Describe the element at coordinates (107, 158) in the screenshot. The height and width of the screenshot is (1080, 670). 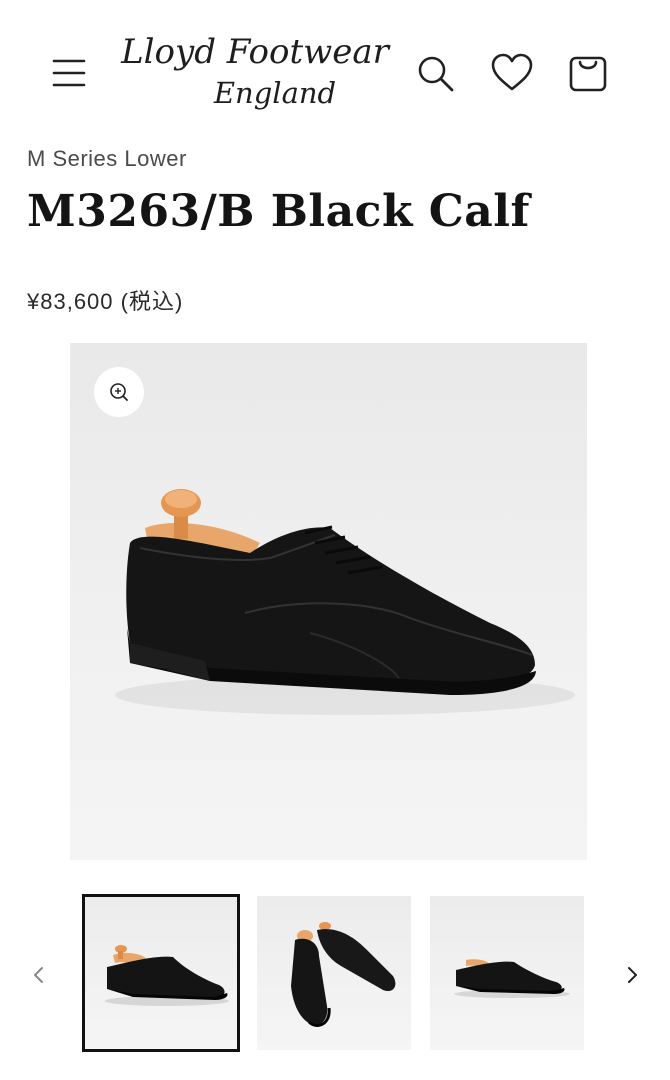
I see `product-series: M Series Lower` at that location.